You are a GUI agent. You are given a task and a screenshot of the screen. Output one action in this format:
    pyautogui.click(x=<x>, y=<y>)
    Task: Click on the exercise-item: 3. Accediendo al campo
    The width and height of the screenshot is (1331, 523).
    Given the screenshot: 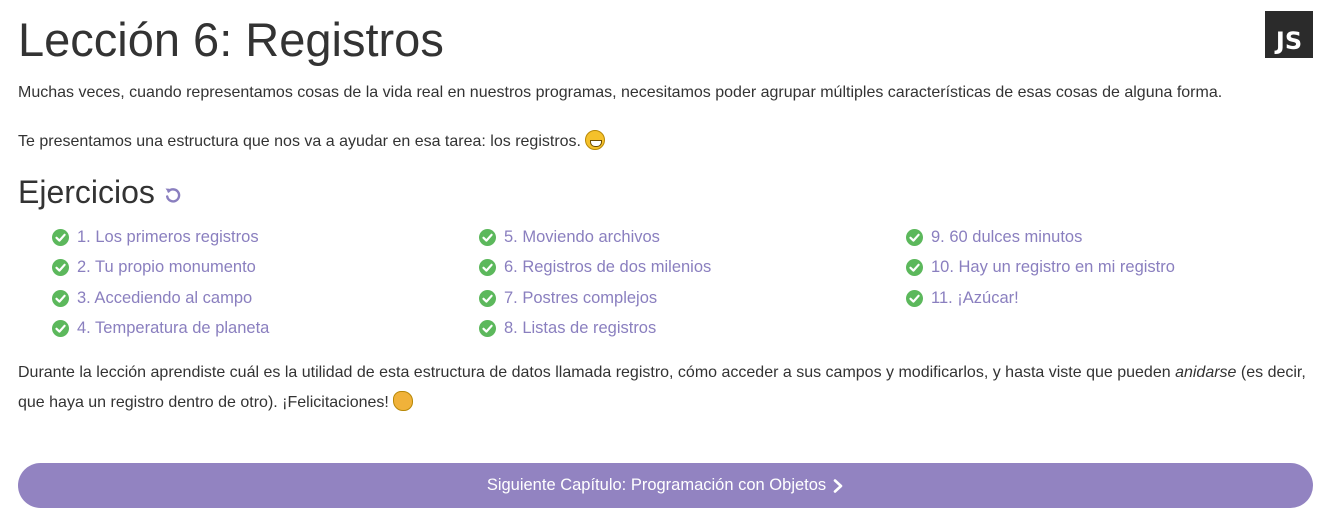 What is the action you would take?
    pyautogui.click(x=160, y=298)
    